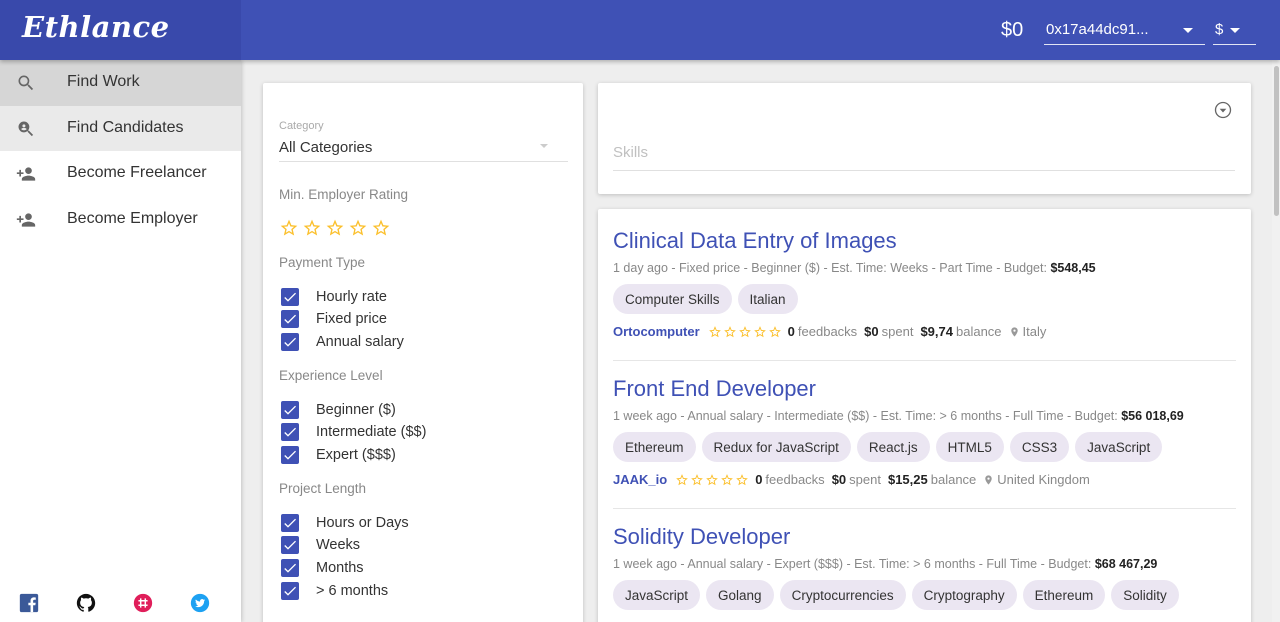  I want to click on sidebar-item-label: Find Candidates, so click(125, 127).